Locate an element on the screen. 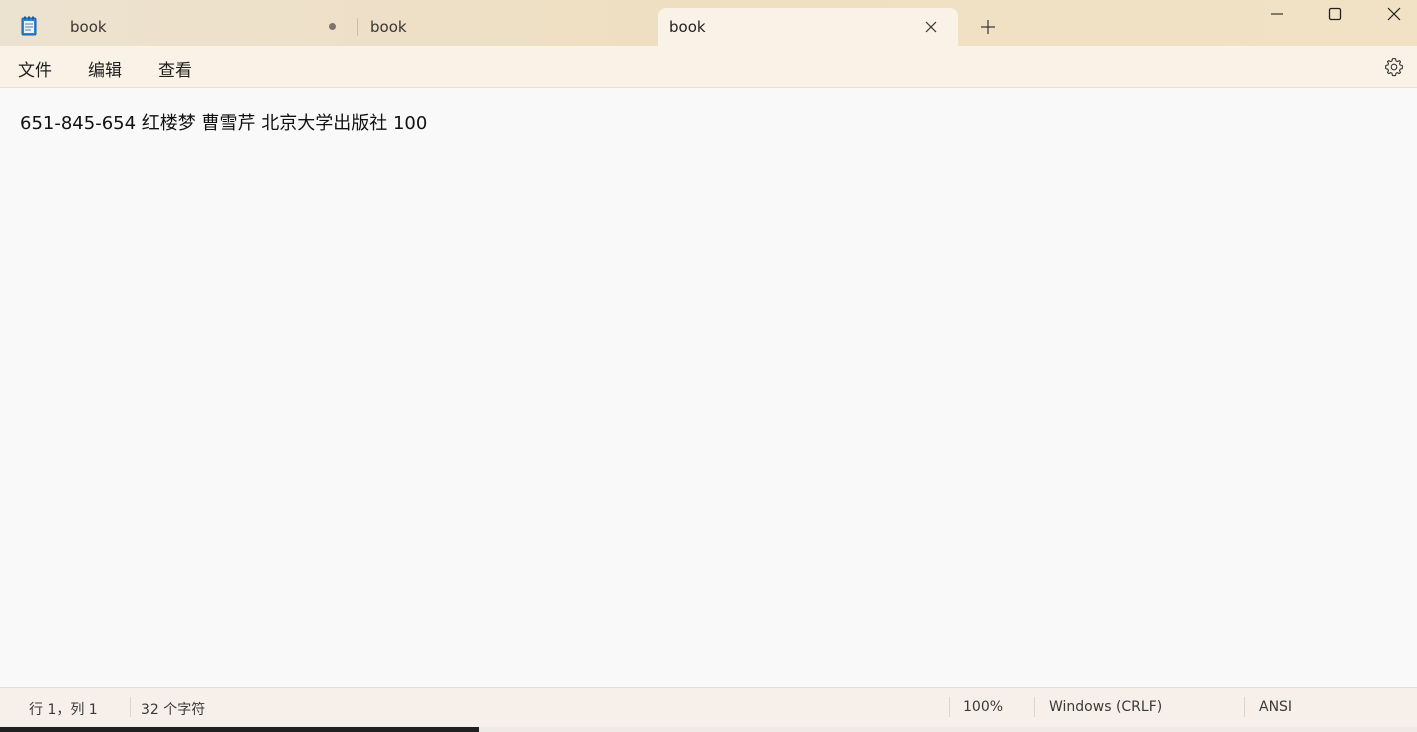  unsaved-dot-icon is located at coordinates (332, 26).